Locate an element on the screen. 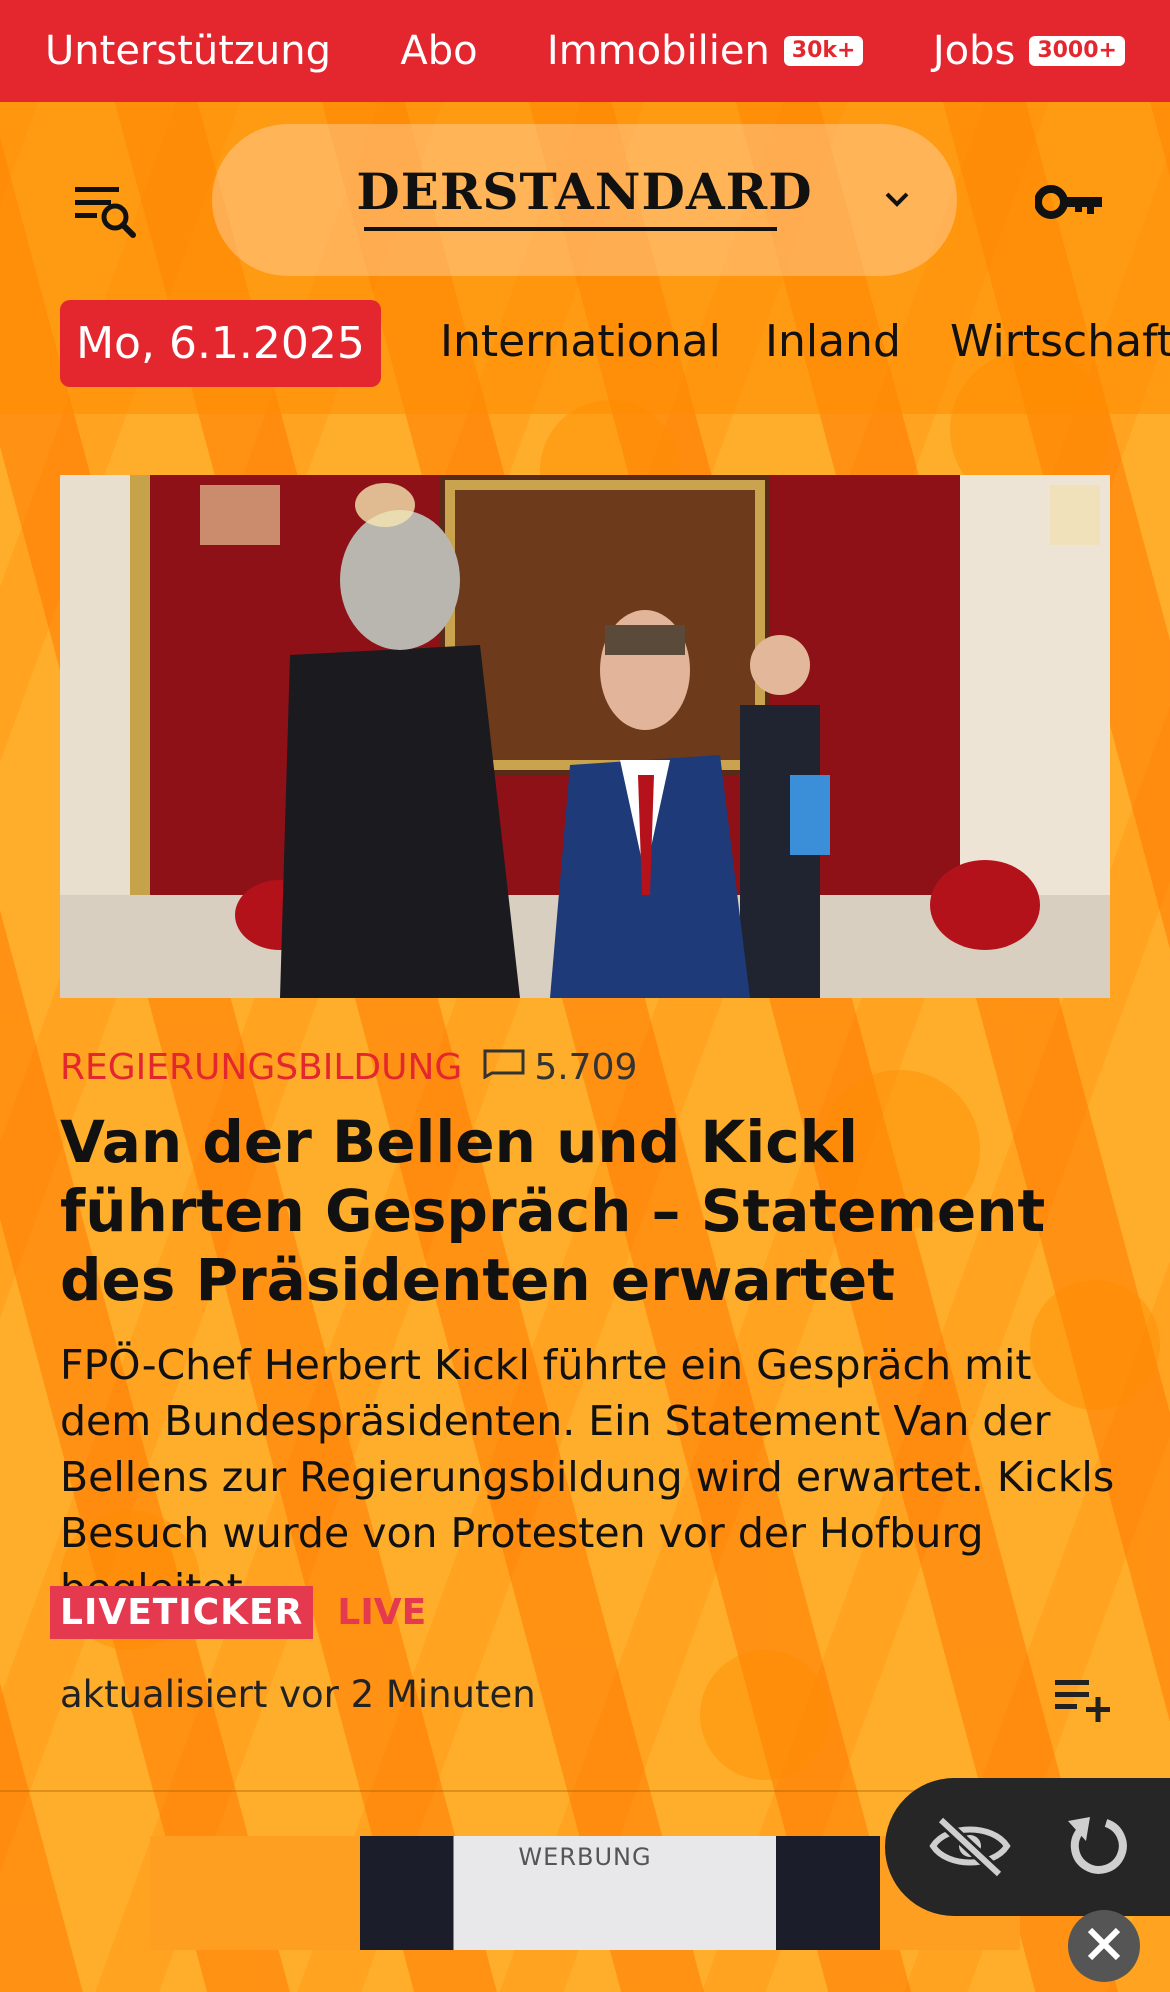 Image resolution: width=1170 pixels, height=1992 pixels. topbar-item-jobs: Jobs 3000+ is located at coordinates (1029, 51).